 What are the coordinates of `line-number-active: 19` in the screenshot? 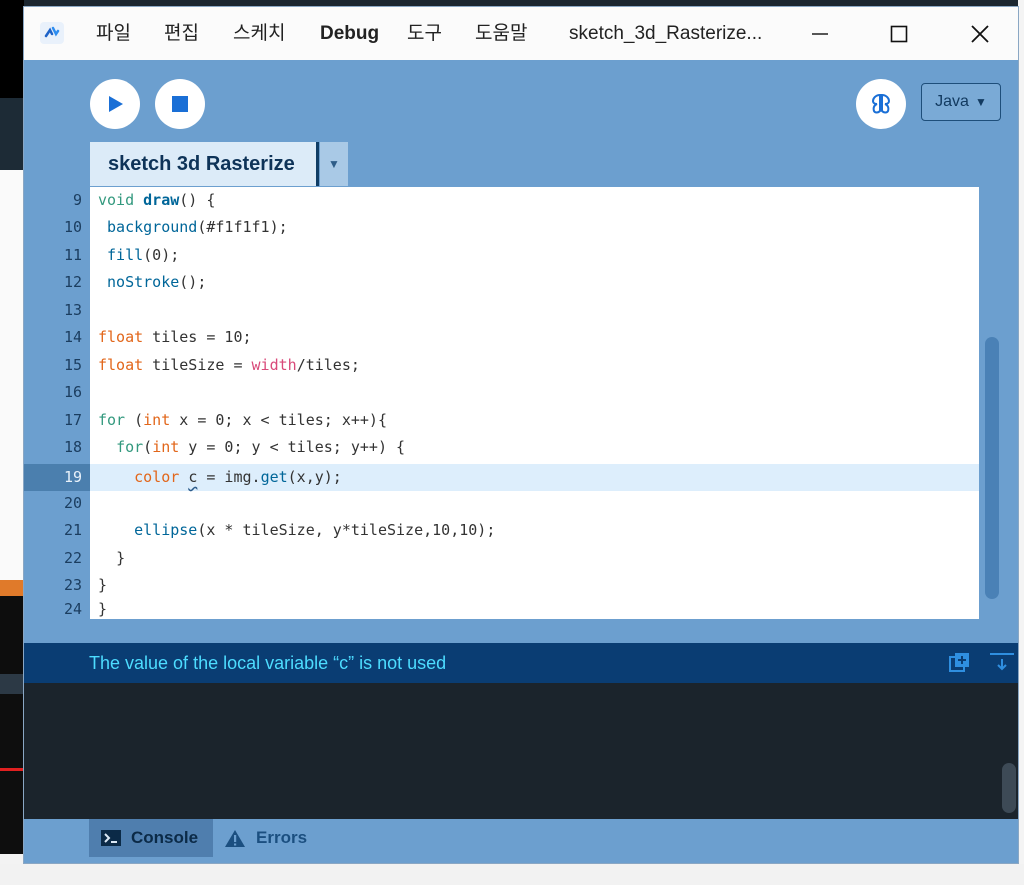 It's located at (72, 477).